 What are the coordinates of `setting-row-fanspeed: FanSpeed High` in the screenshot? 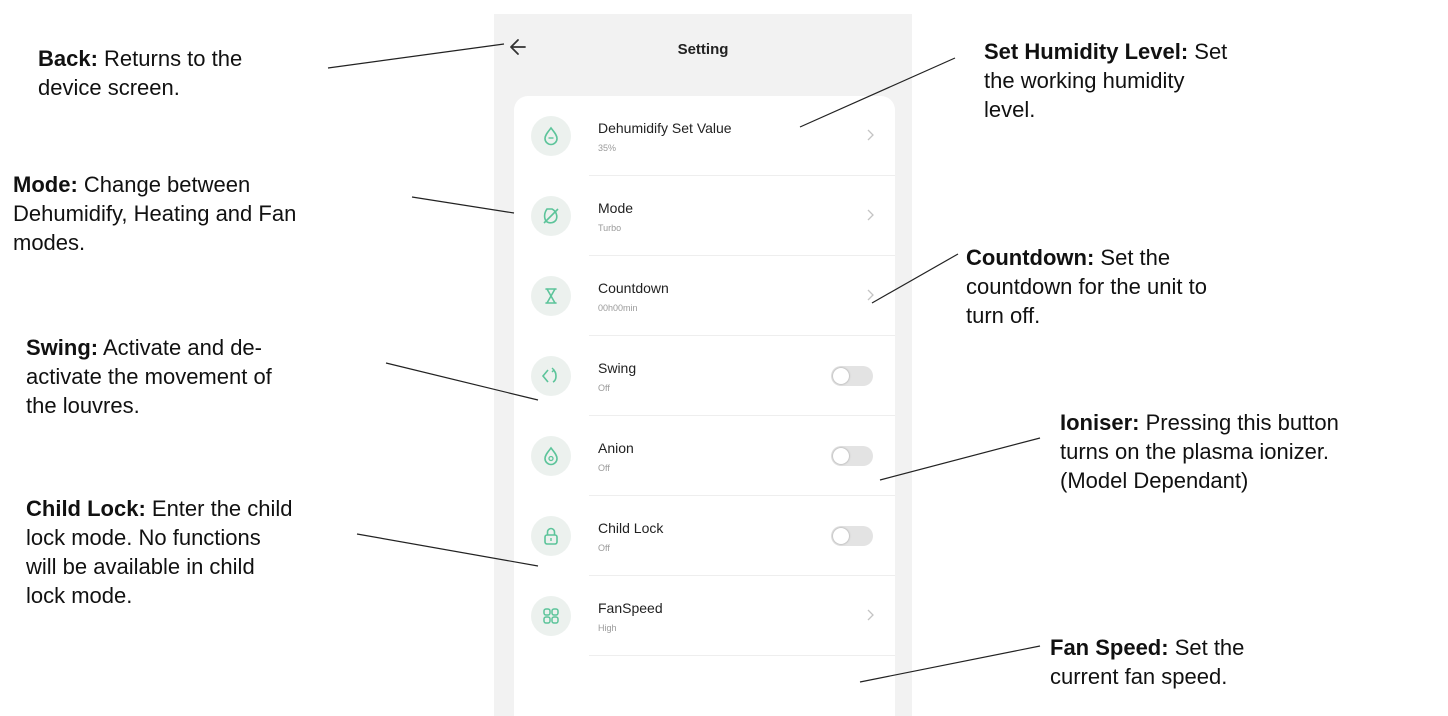 It's located at (704, 616).